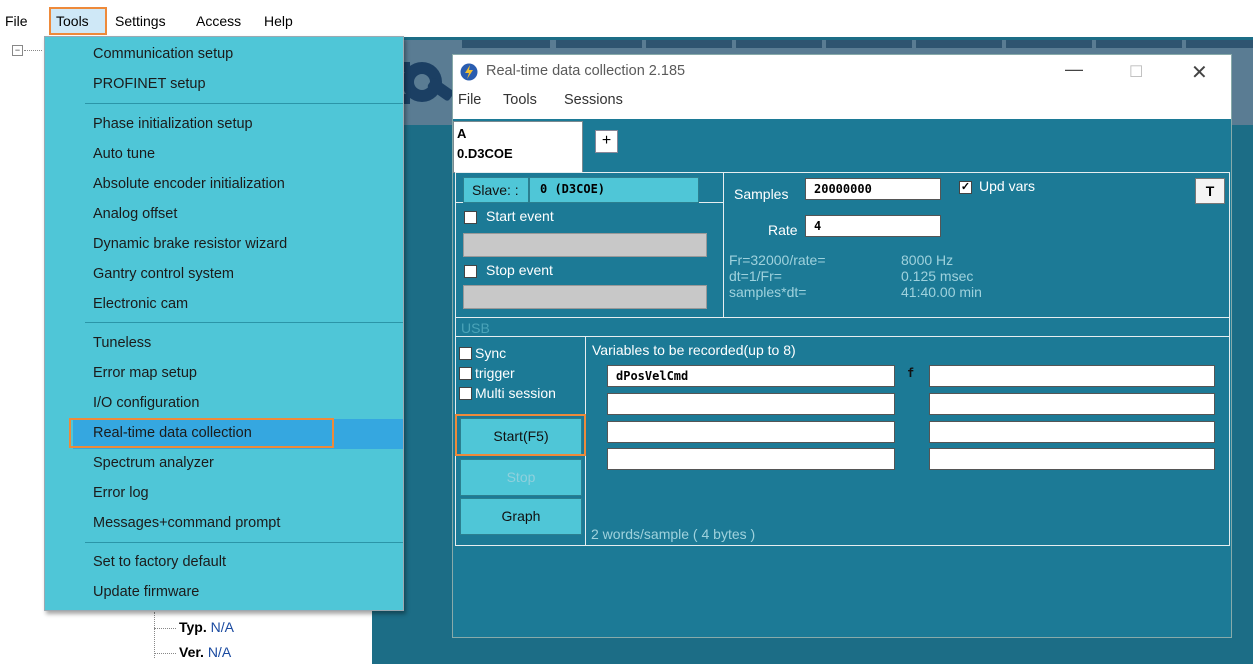 The width and height of the screenshot is (1253, 664). I want to click on window-menu-file: File, so click(469, 100).